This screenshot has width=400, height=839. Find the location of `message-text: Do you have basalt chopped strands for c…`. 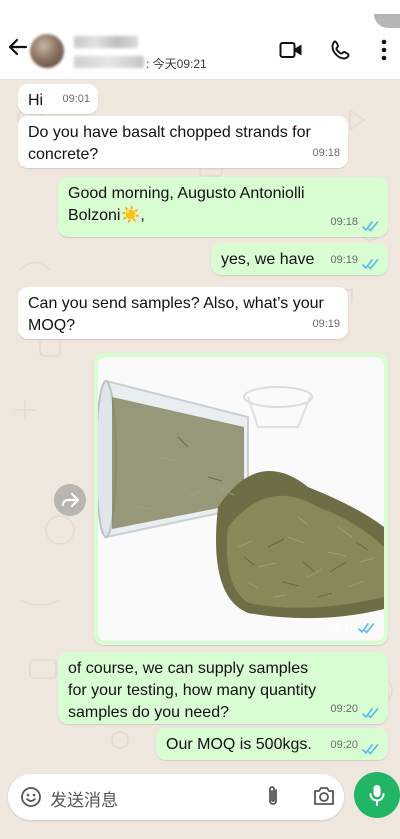

message-text: Do you have basalt chopped strands for c… is located at coordinates (169, 143).